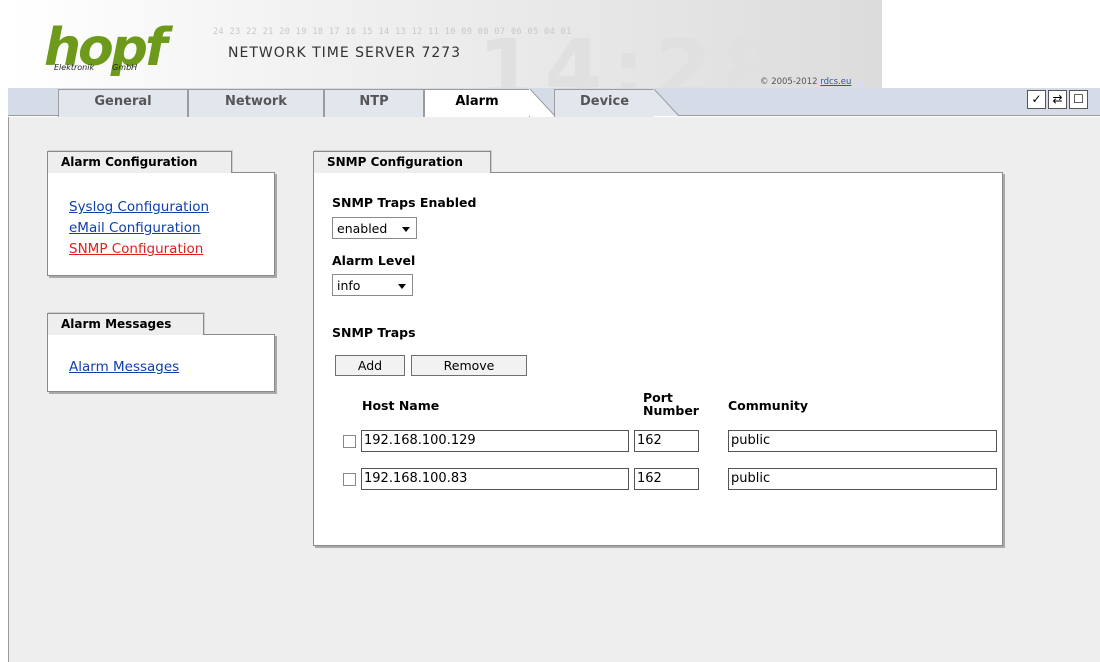 This screenshot has height=662, width=1100. What do you see at coordinates (374, 332) in the screenshot?
I see `snmp-traps-heading: SNMP Traps` at bounding box center [374, 332].